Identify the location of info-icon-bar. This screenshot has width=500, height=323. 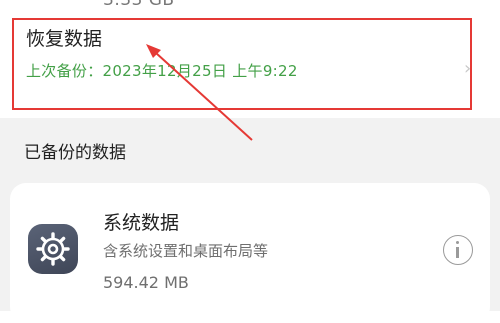
(457, 252).